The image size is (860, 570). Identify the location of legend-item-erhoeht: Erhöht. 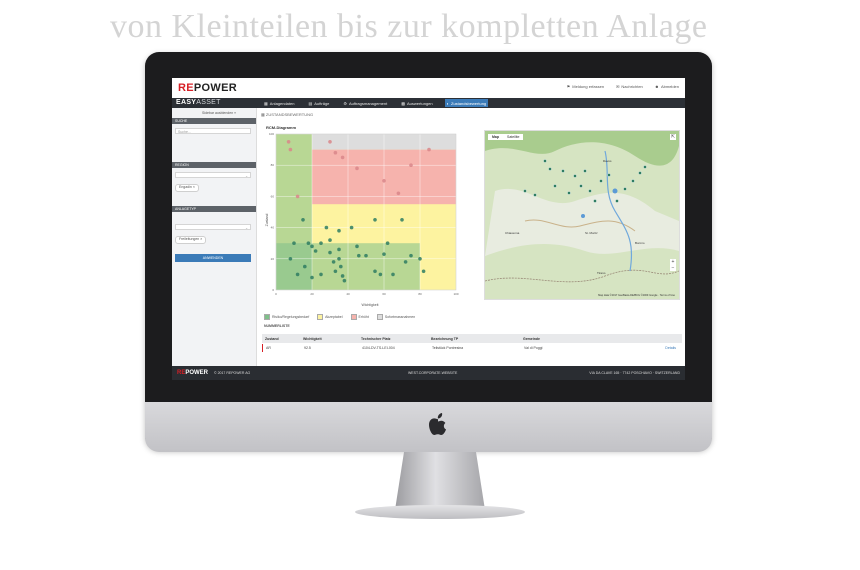
(359, 317).